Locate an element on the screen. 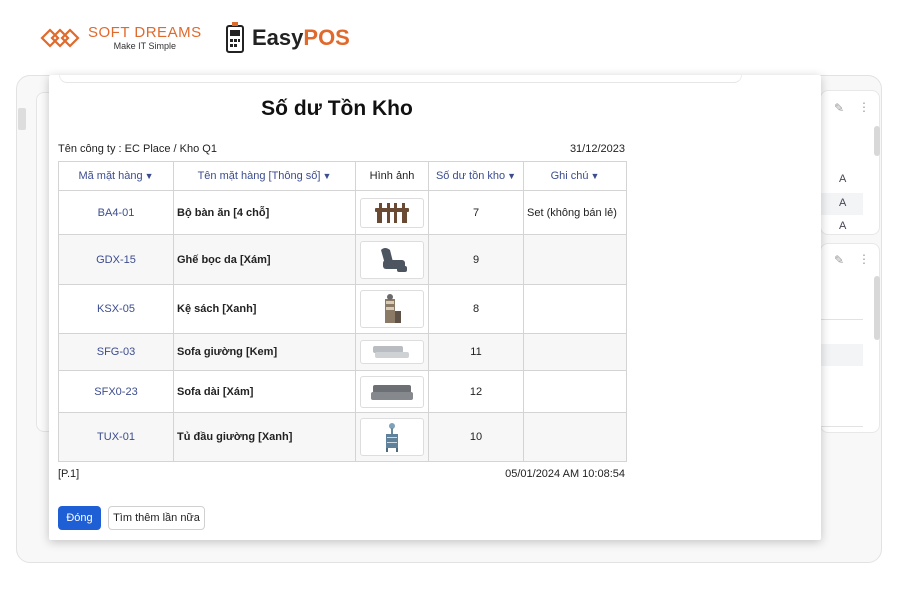 The width and height of the screenshot is (900, 600). column-header-note: Ghi chú ▼ is located at coordinates (575, 176).